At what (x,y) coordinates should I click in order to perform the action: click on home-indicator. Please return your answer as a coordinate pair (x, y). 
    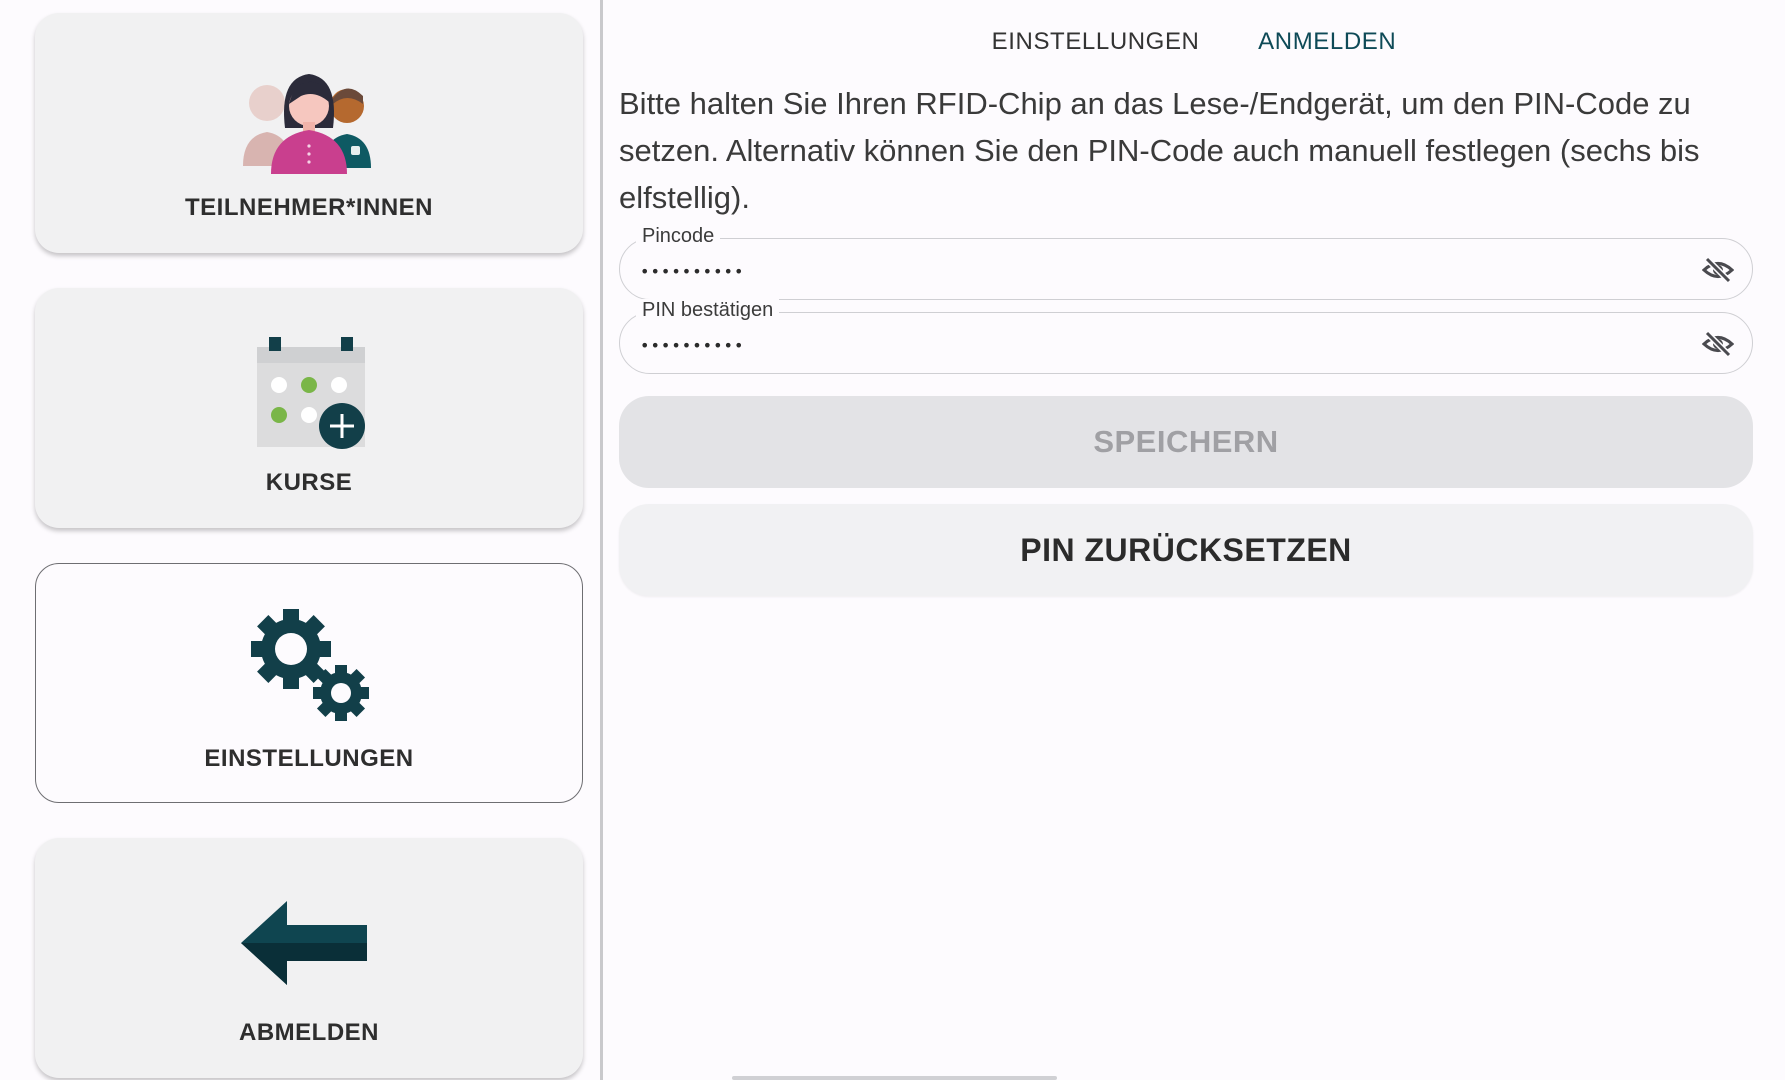
    Looking at the image, I should click on (894, 1078).